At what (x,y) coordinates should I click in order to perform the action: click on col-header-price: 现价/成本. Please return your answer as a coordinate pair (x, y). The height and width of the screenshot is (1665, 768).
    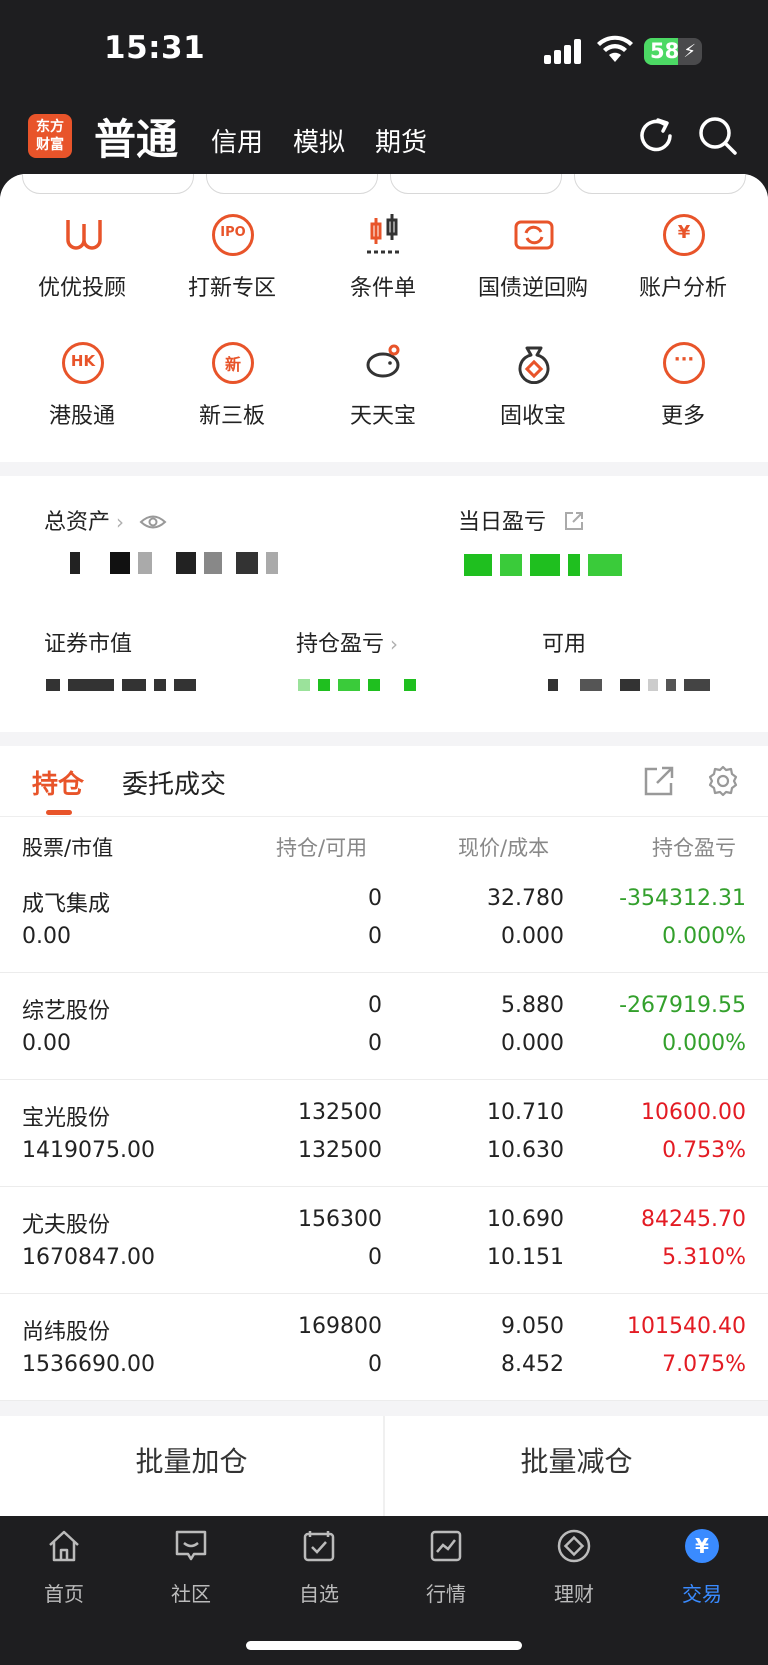
    Looking at the image, I should click on (503, 847).